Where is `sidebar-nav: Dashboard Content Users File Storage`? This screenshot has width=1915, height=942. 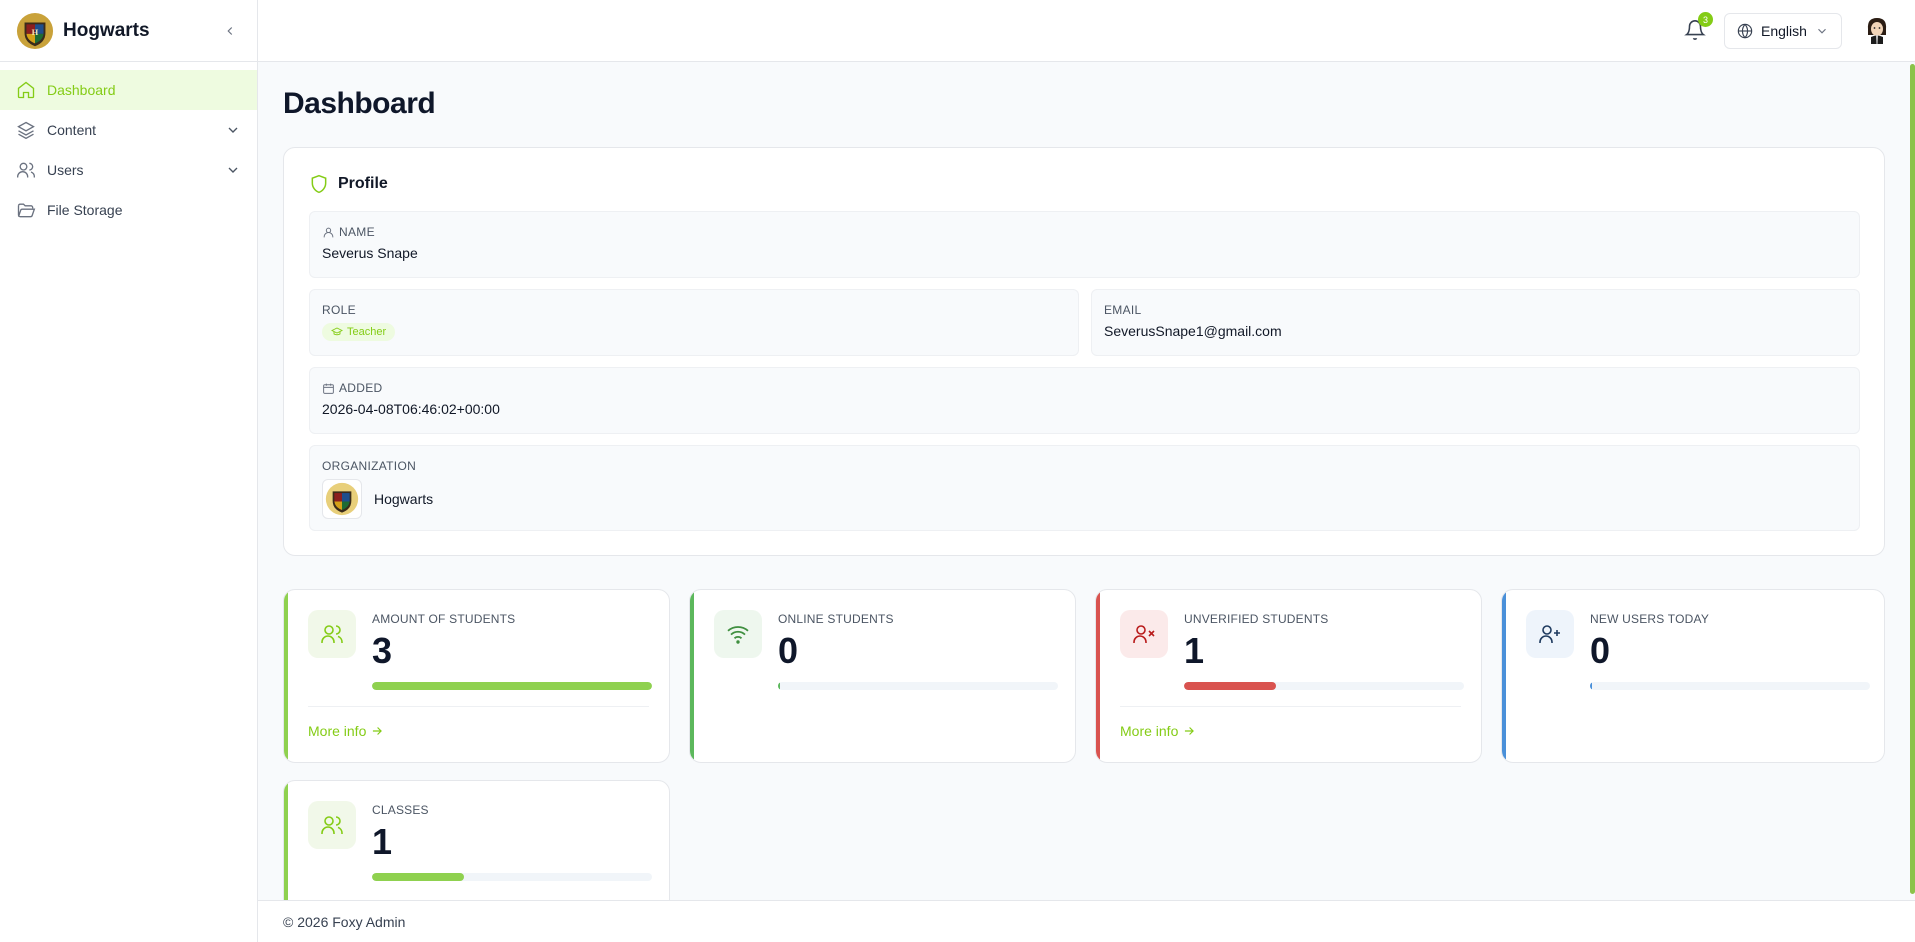 sidebar-nav: Dashboard Content Users File Storage is located at coordinates (128, 146).